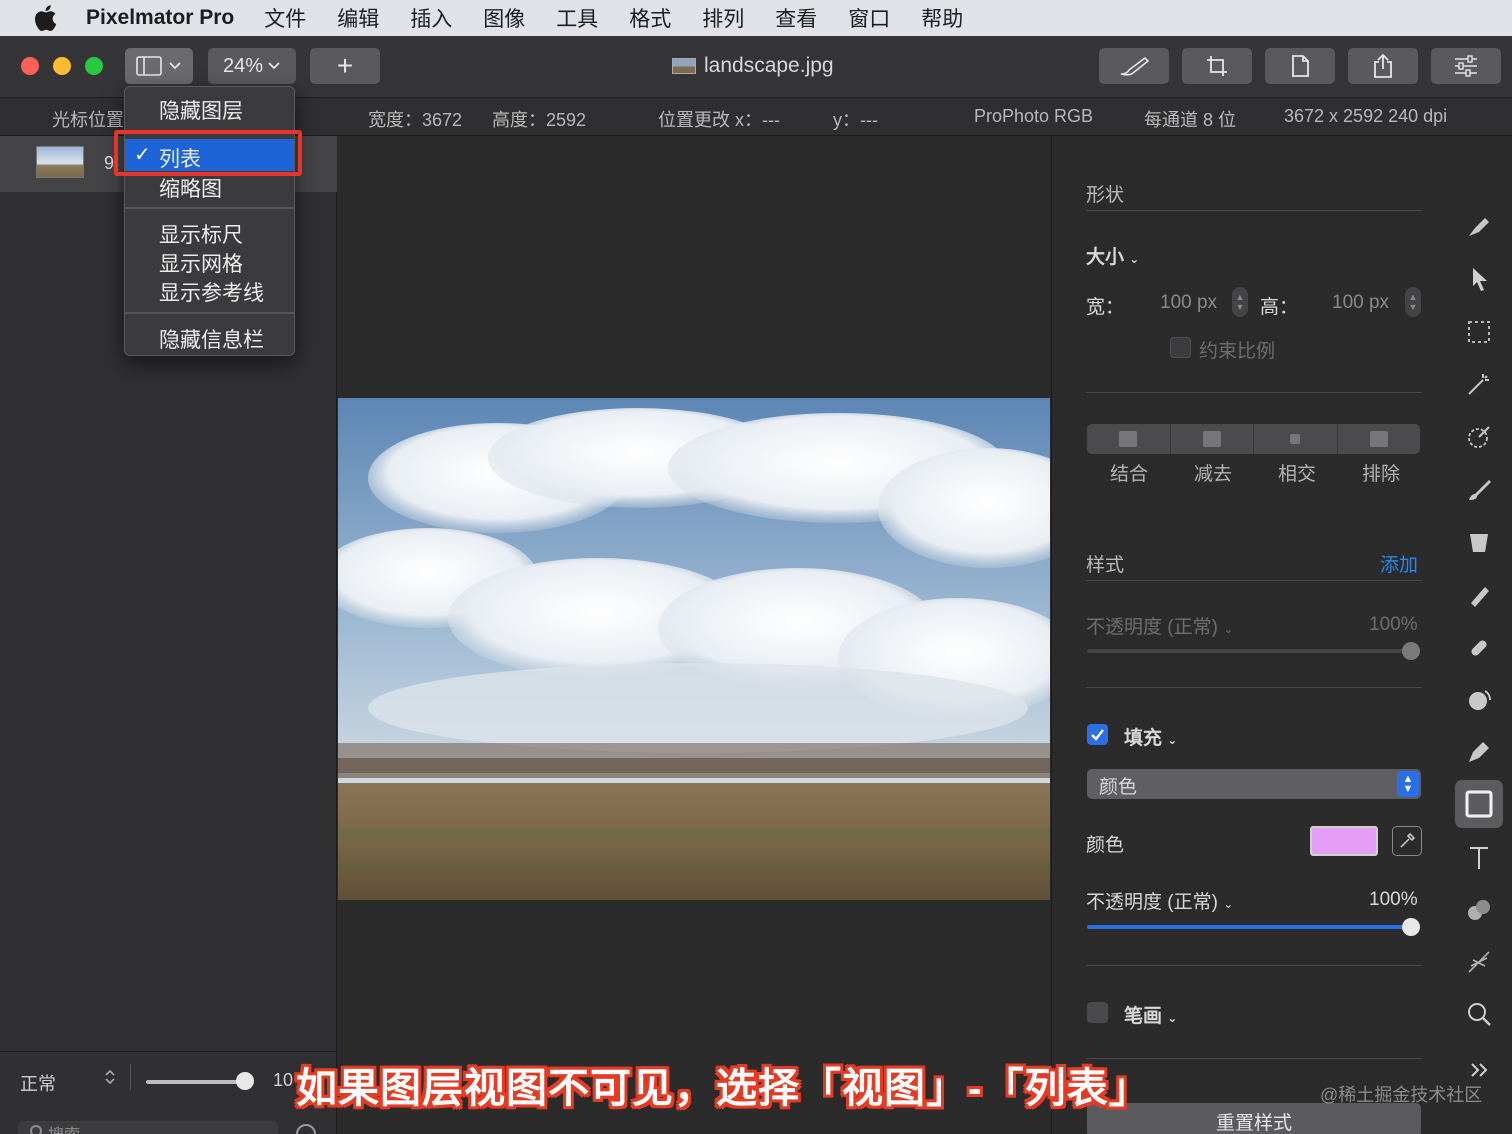 The height and width of the screenshot is (1134, 1512). Describe the element at coordinates (285, 18) in the screenshot. I see `menu-file: 文件` at that location.